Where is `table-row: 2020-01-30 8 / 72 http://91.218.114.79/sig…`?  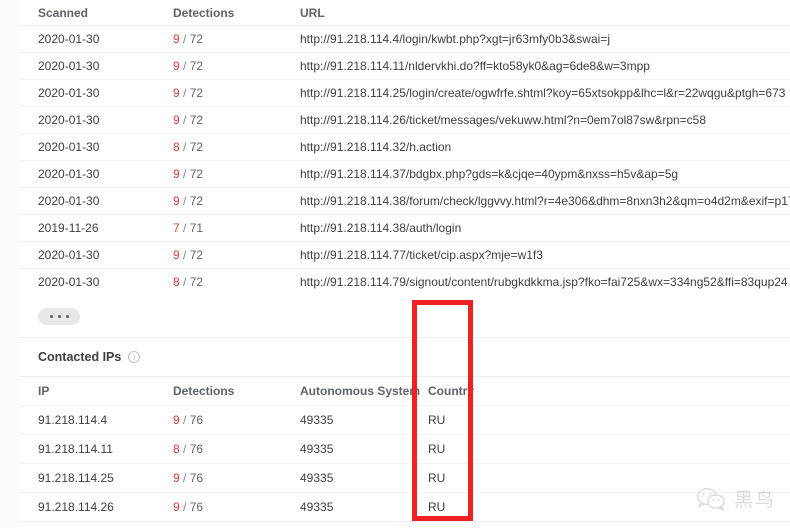
table-row: 2020-01-30 8 / 72 http://91.218.114.79/sig… is located at coordinates (405, 281).